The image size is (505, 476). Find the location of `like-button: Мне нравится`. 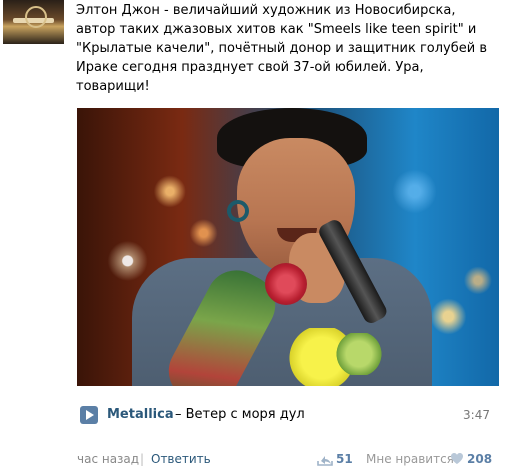

like-button: Мне нравится is located at coordinates (410, 459).